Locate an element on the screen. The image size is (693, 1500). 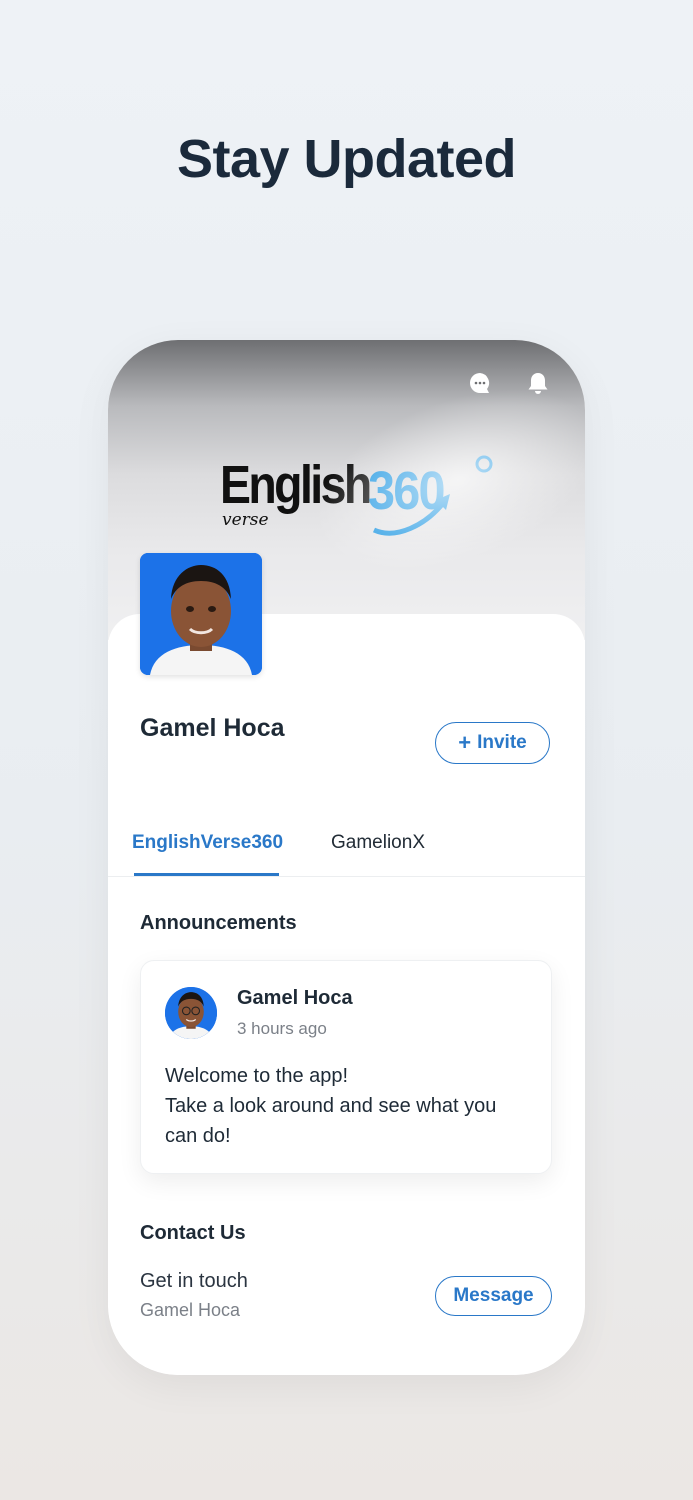
plus-icon: + is located at coordinates (465, 742).